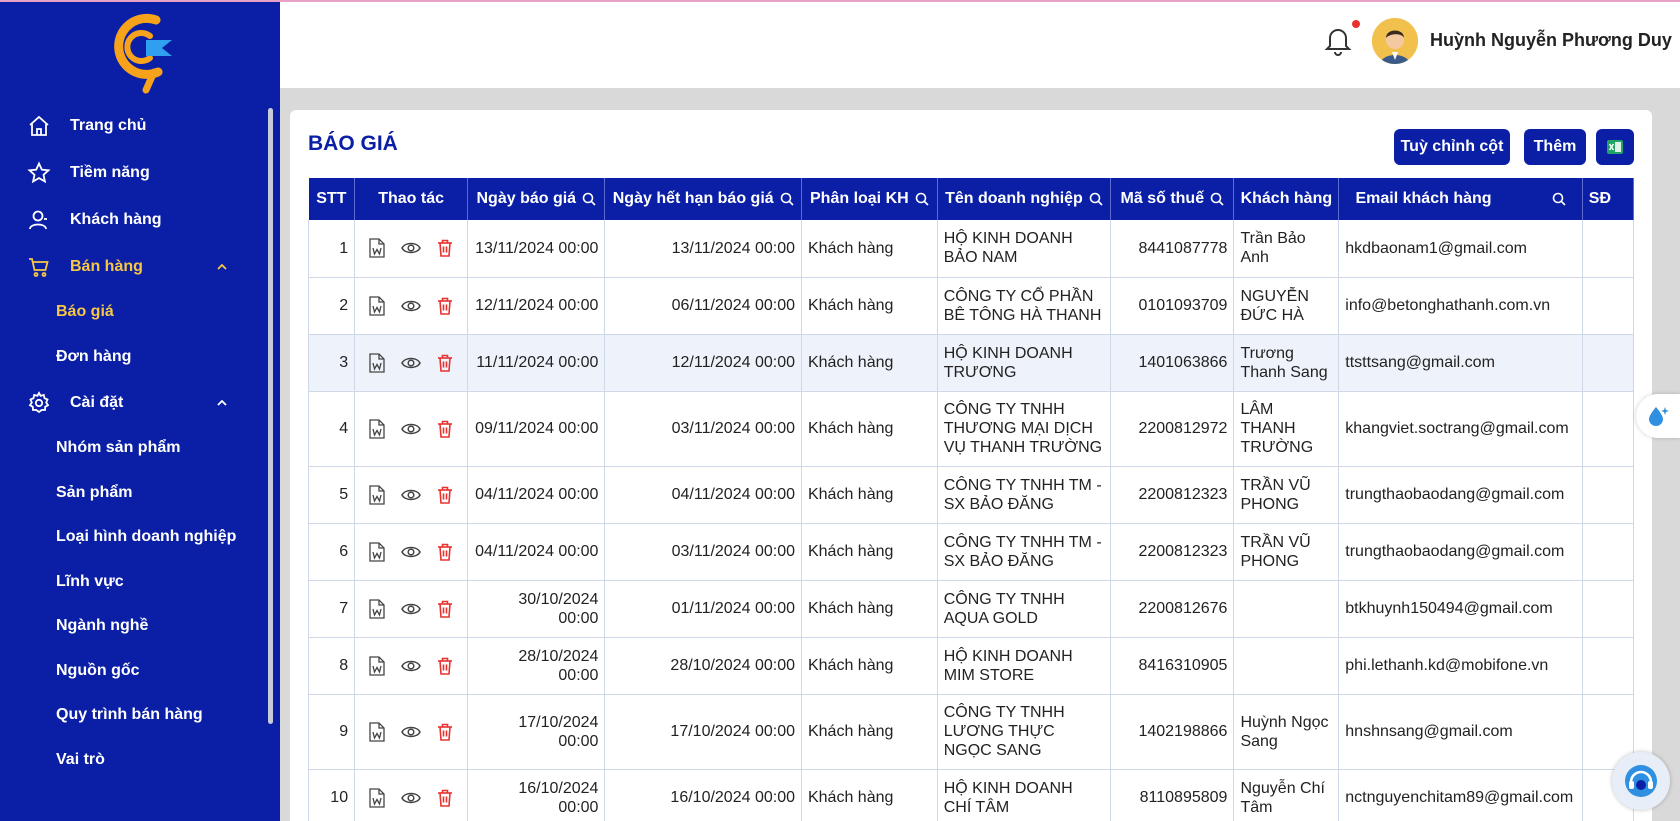 The width and height of the screenshot is (1680, 821). Describe the element at coordinates (703, 795) in the screenshot. I see `cell-expiry-date: 16/10/2024 00:00` at that location.